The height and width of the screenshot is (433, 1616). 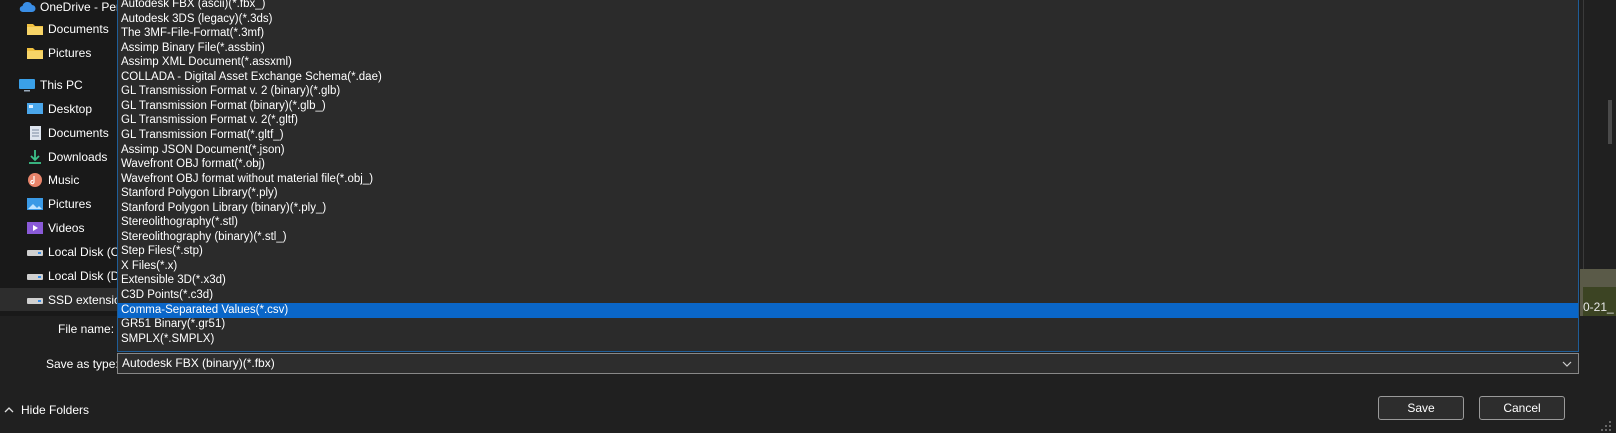 What do you see at coordinates (70, 108) in the screenshot?
I see `nav-item-label: Desktop` at bounding box center [70, 108].